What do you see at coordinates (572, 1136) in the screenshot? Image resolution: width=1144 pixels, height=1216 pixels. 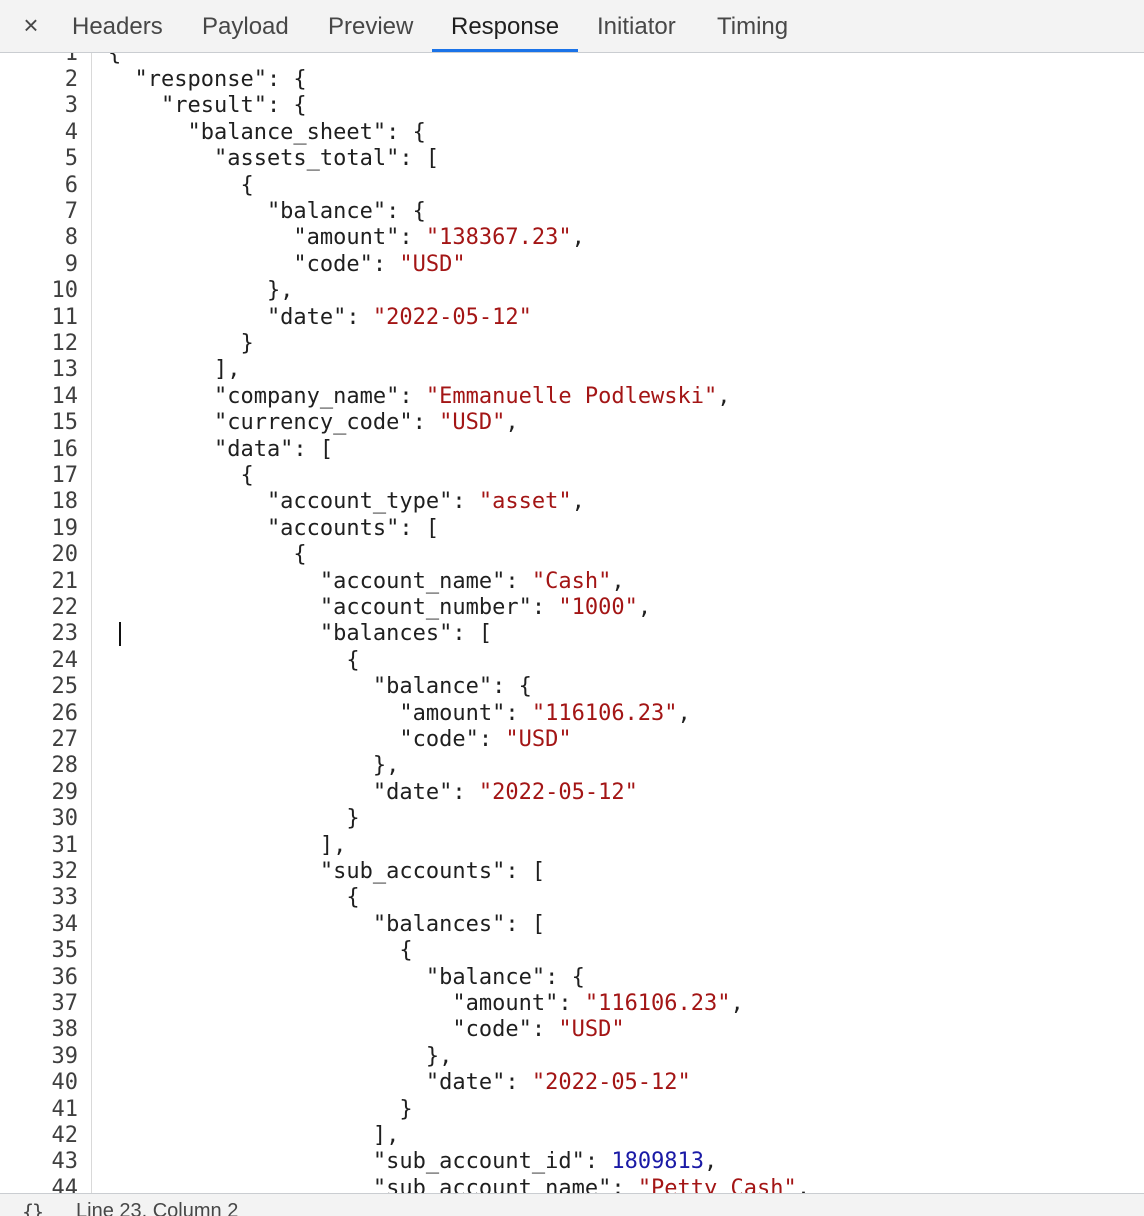 I see `code-line: 42 ],` at bounding box center [572, 1136].